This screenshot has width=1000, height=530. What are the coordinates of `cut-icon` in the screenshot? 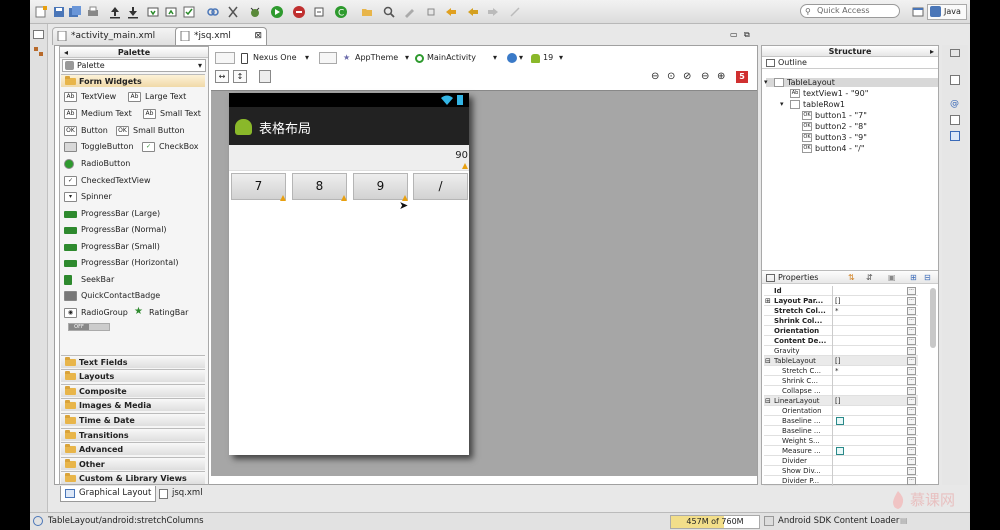 It's located at (233, 12).